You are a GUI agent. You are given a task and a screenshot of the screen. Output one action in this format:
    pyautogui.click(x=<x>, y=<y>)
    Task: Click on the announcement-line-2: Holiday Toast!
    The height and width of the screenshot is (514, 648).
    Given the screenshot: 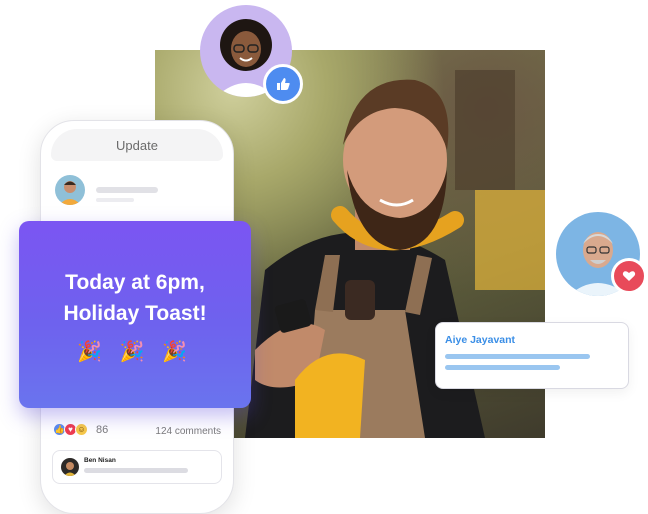 What is the action you would take?
    pyautogui.click(x=135, y=313)
    